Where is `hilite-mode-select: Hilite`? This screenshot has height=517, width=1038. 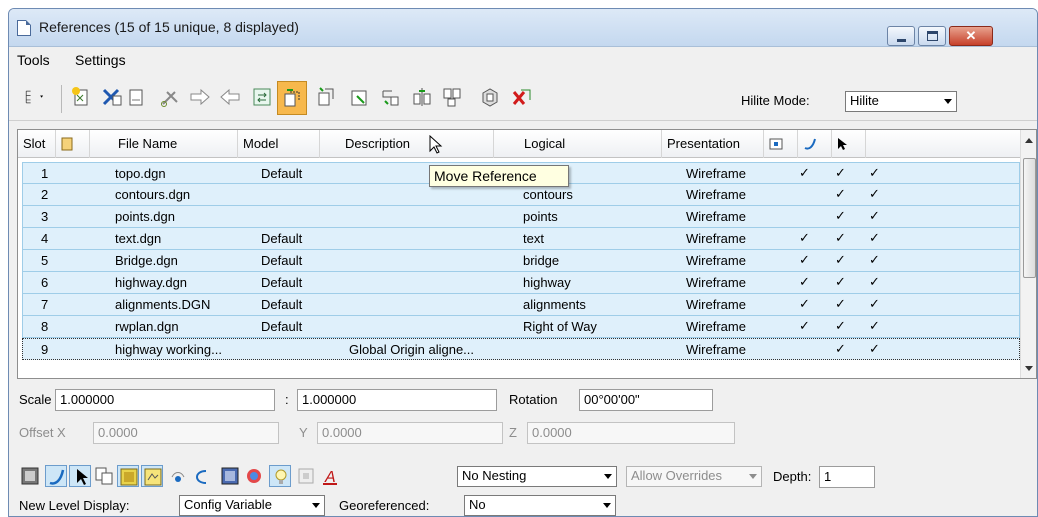
hilite-mode-select: Hilite is located at coordinates (901, 101).